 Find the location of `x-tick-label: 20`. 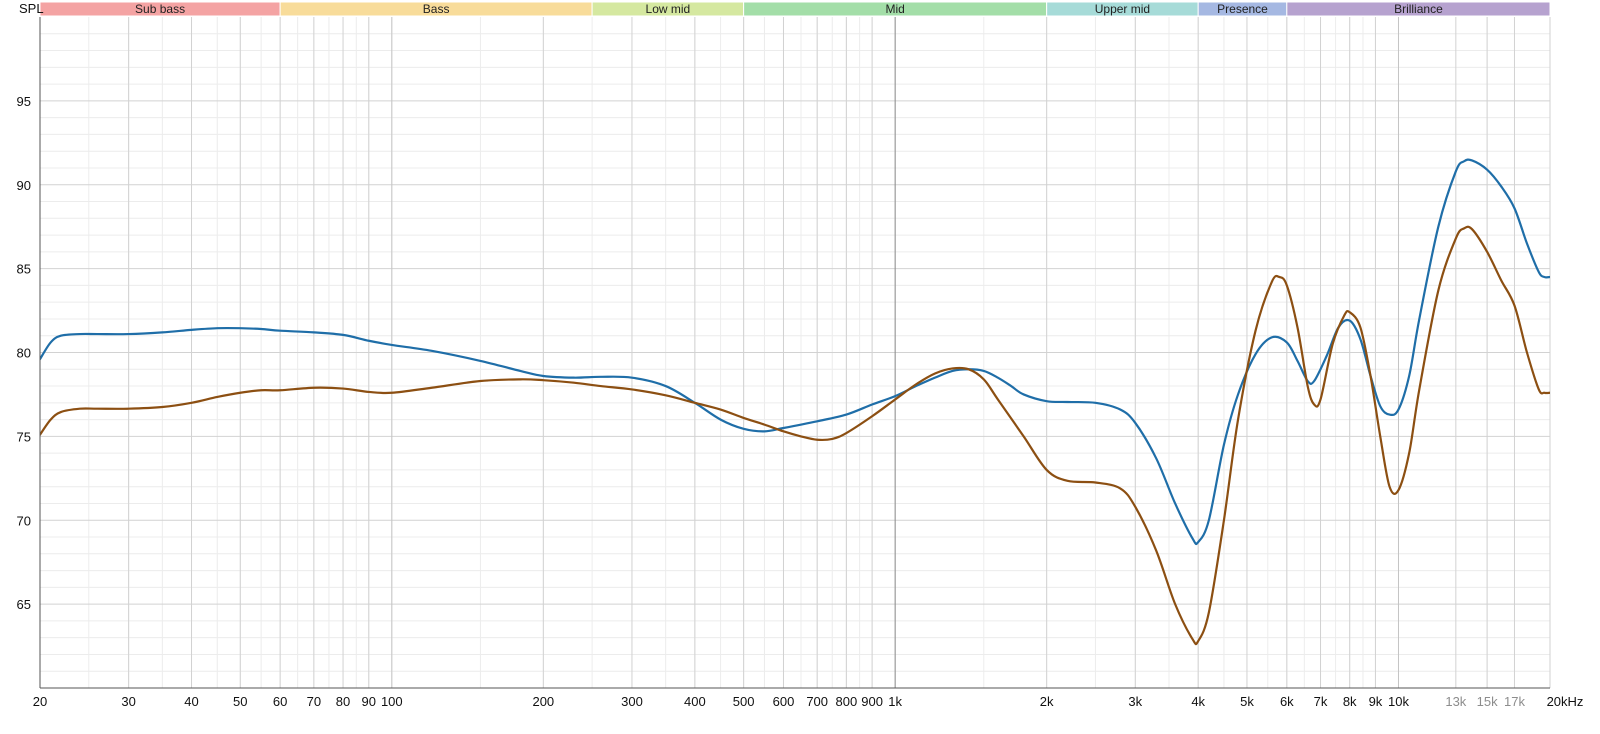

x-tick-label: 20 is located at coordinates (40, 701).